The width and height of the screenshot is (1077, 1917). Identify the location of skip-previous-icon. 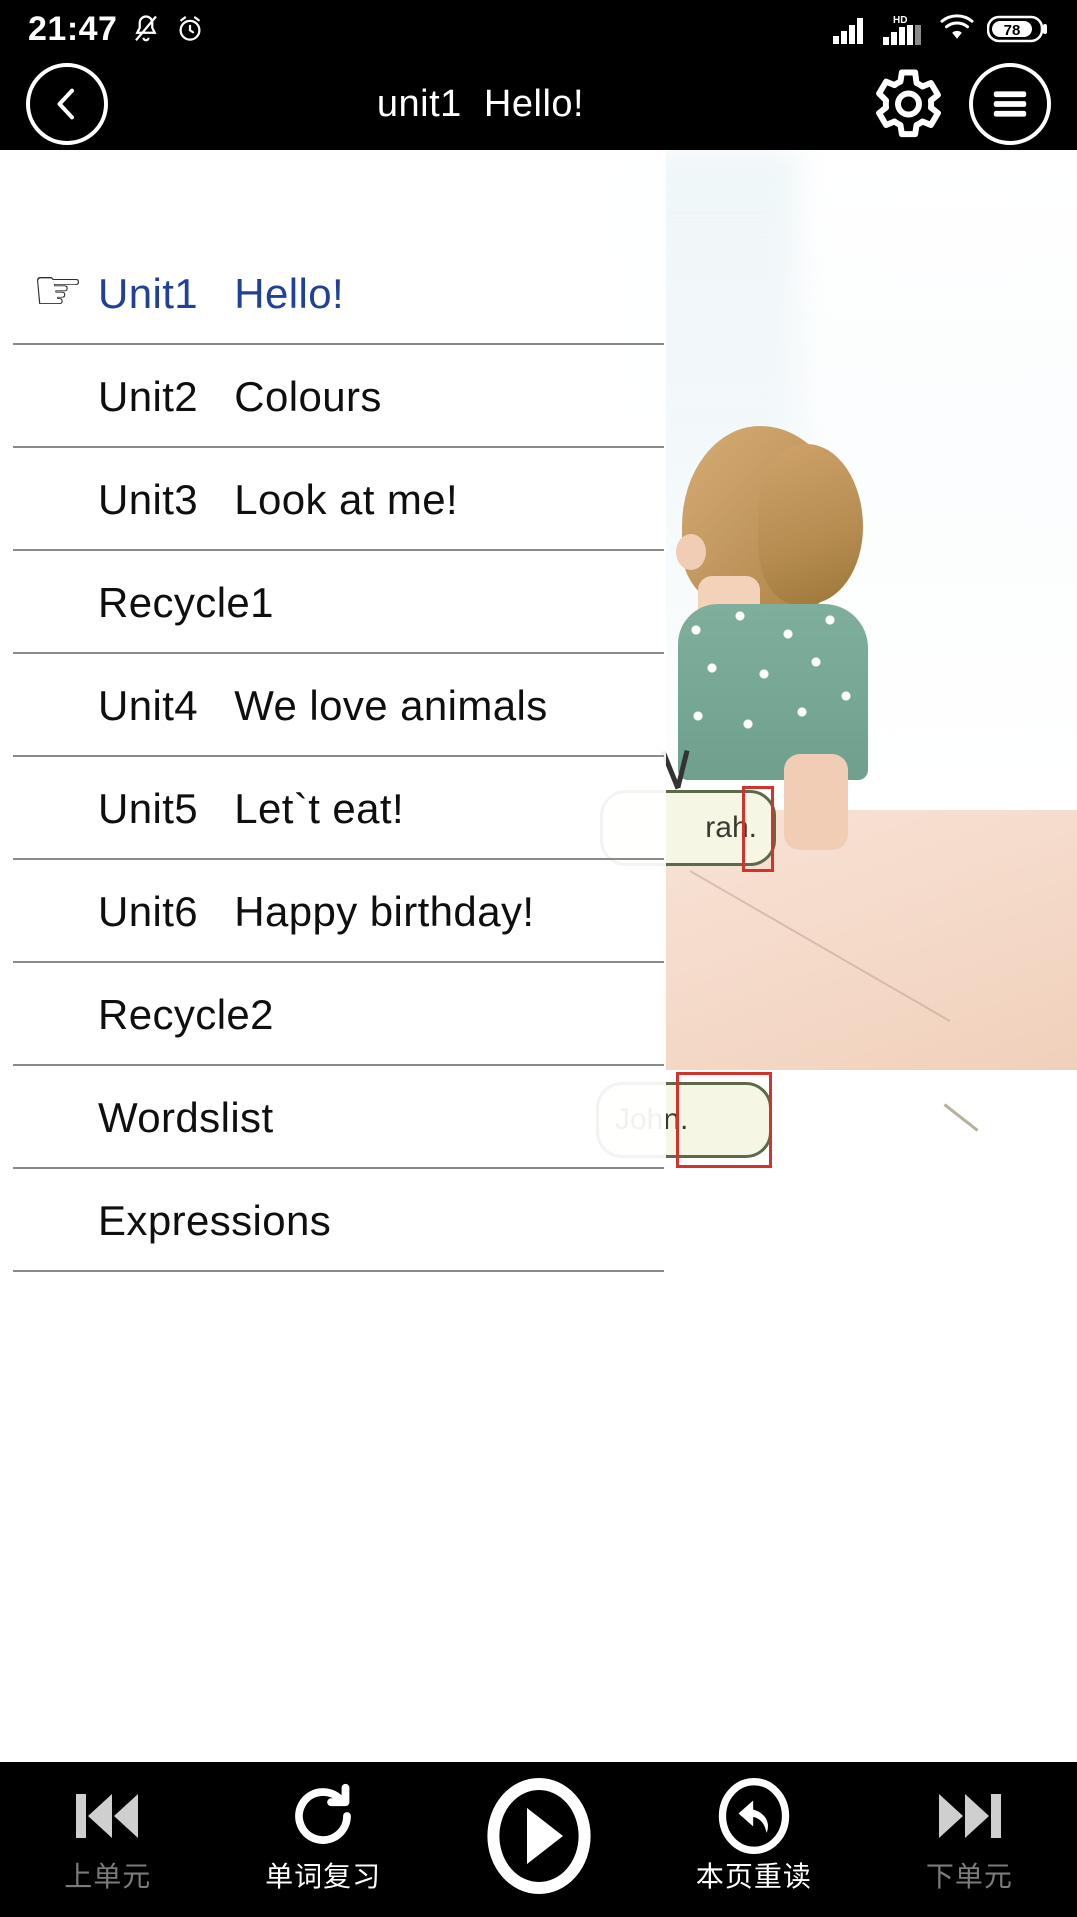
(108, 1816).